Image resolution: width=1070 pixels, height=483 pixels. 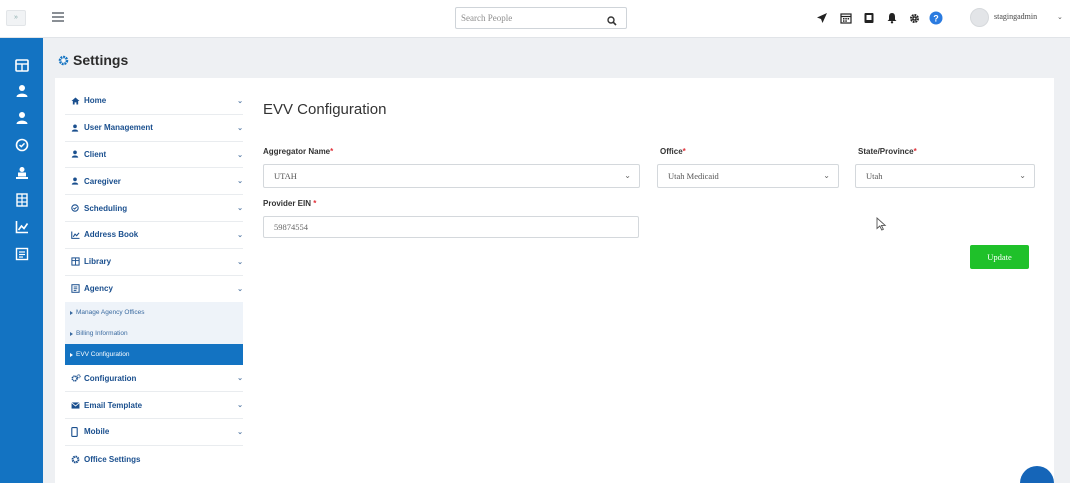 What do you see at coordinates (154, 235) in the screenshot?
I see `menu-item-address-book: Address Book ⌄` at bounding box center [154, 235].